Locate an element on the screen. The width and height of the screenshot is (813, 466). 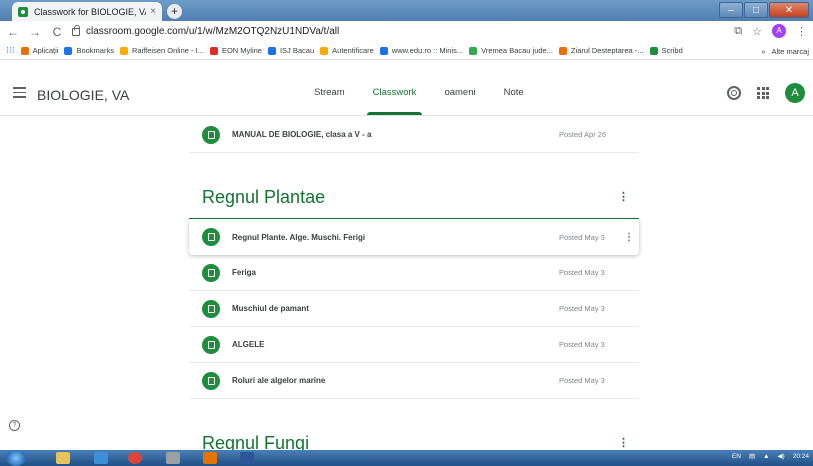
bookmarks-overflow: » Alte marcaj is located at coordinates (782, 50).